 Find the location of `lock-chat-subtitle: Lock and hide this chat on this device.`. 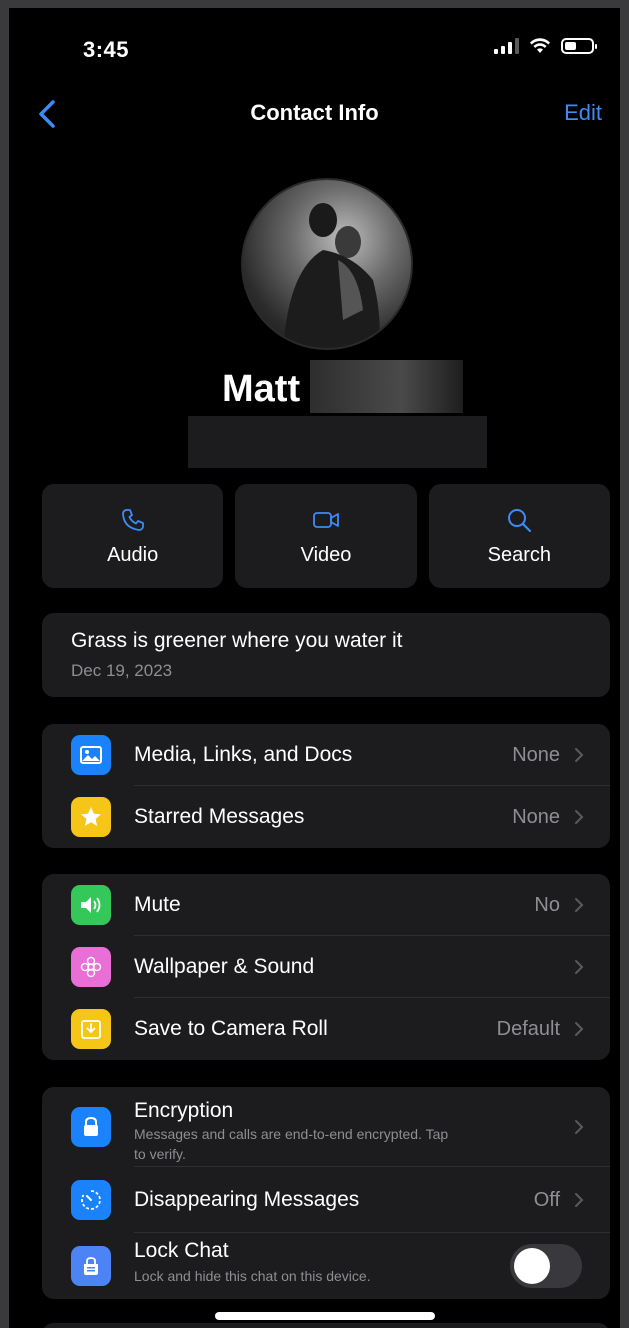

lock-chat-subtitle: Lock and hide this chat on this device. is located at coordinates (252, 1276).